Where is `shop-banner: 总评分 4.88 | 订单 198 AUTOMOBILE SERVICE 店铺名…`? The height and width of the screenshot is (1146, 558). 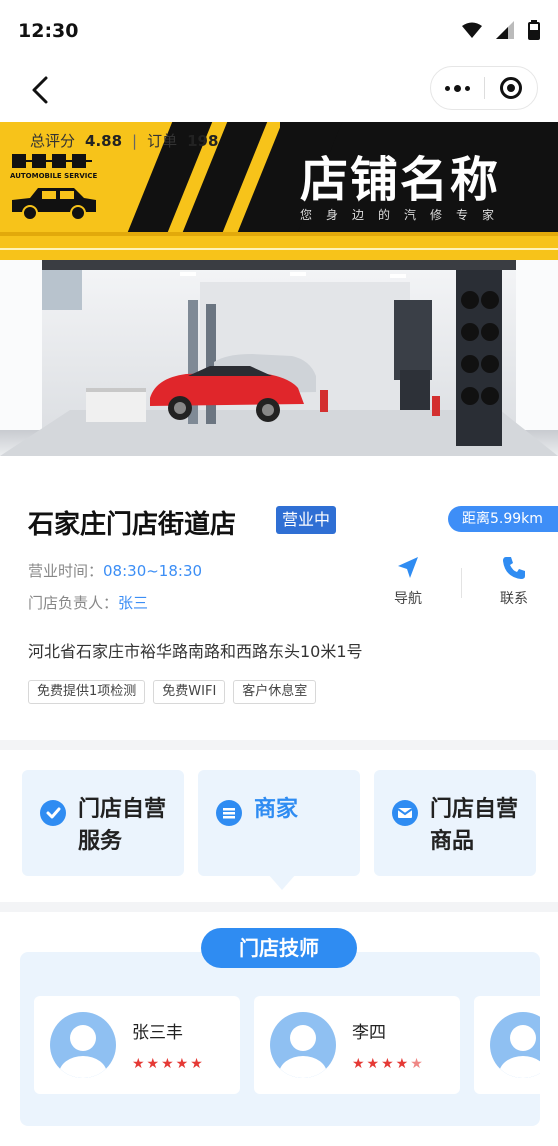 shop-banner: 总评分 4.88 | 订单 198 AUTOMOBILE SERVICE 店铺名… is located at coordinates (279, 191).